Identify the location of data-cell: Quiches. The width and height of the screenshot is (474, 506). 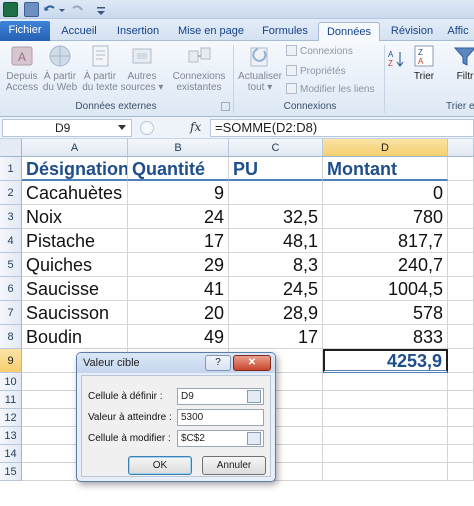
(75, 265).